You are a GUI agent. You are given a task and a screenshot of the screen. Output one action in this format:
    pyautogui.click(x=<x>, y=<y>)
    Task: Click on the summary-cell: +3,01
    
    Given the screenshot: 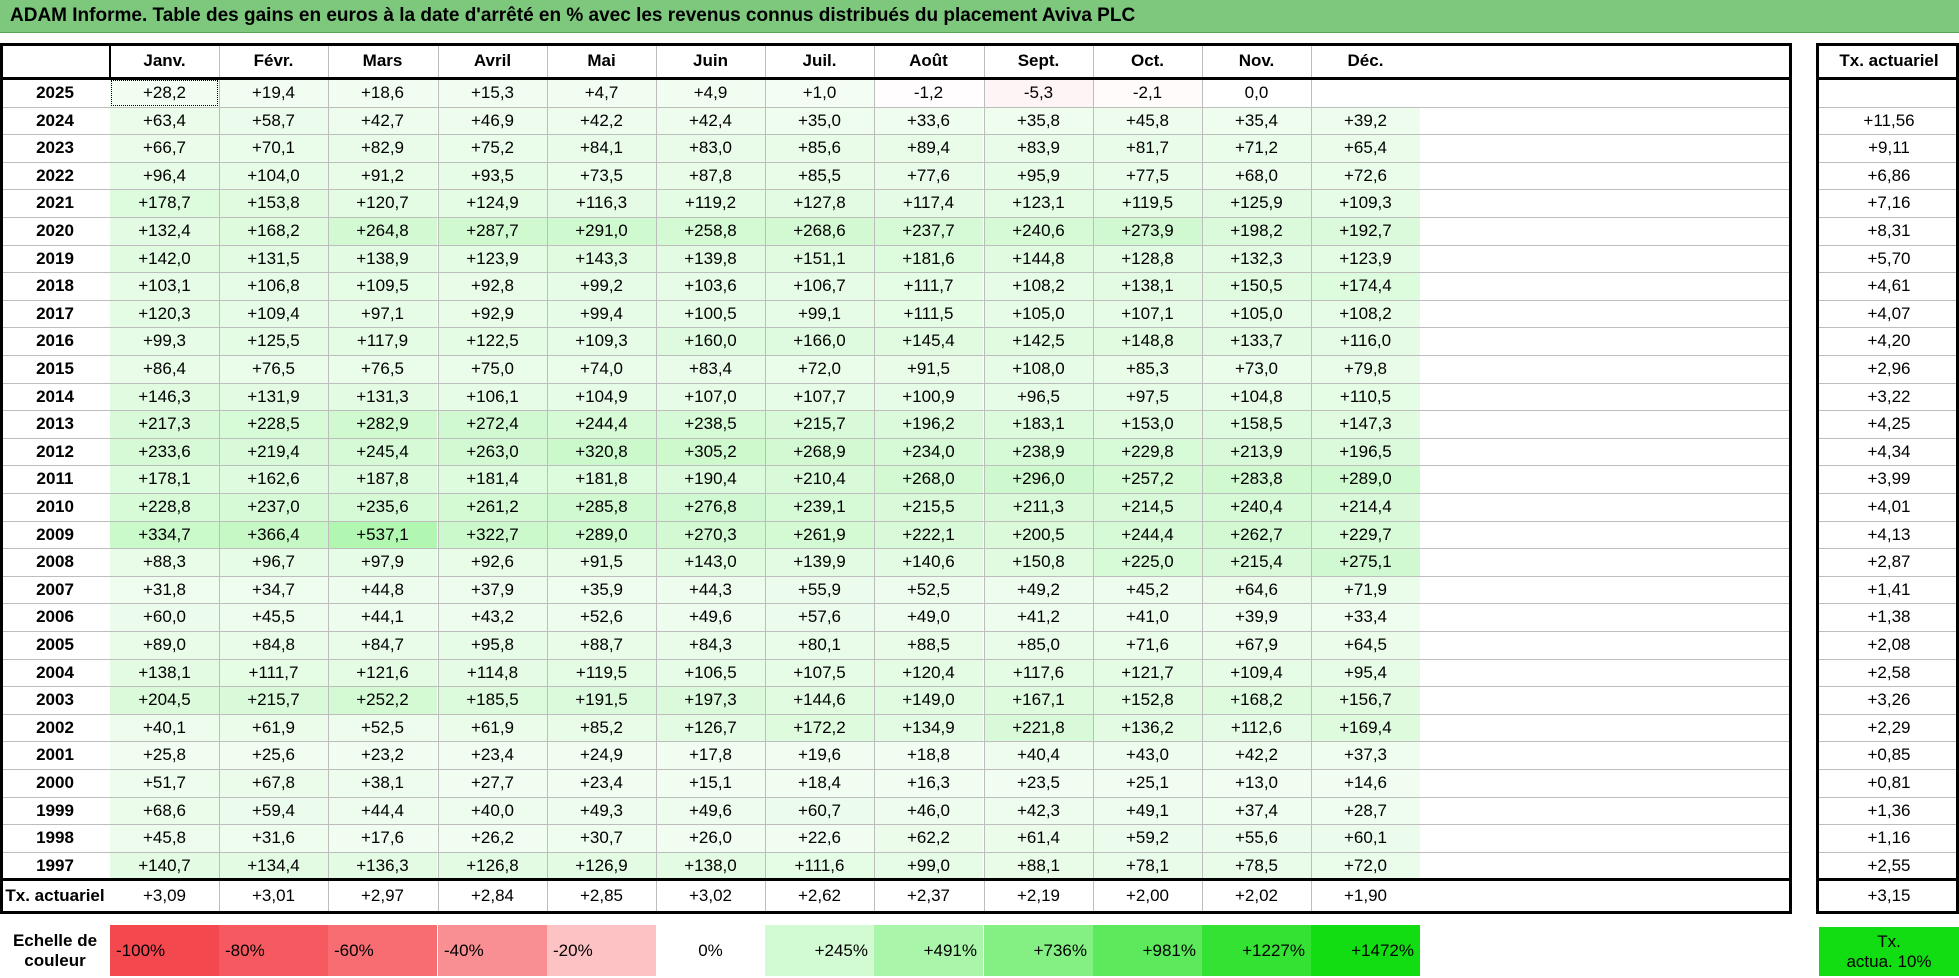 What is the action you would take?
    pyautogui.click(x=273, y=895)
    